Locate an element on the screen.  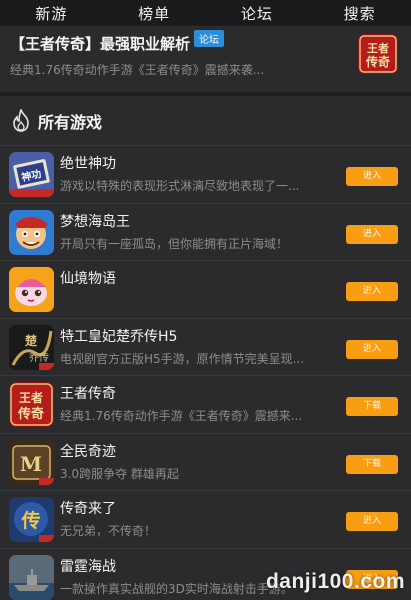
jueshi-shengong-icon: 神功 is located at coordinates (31, 174).